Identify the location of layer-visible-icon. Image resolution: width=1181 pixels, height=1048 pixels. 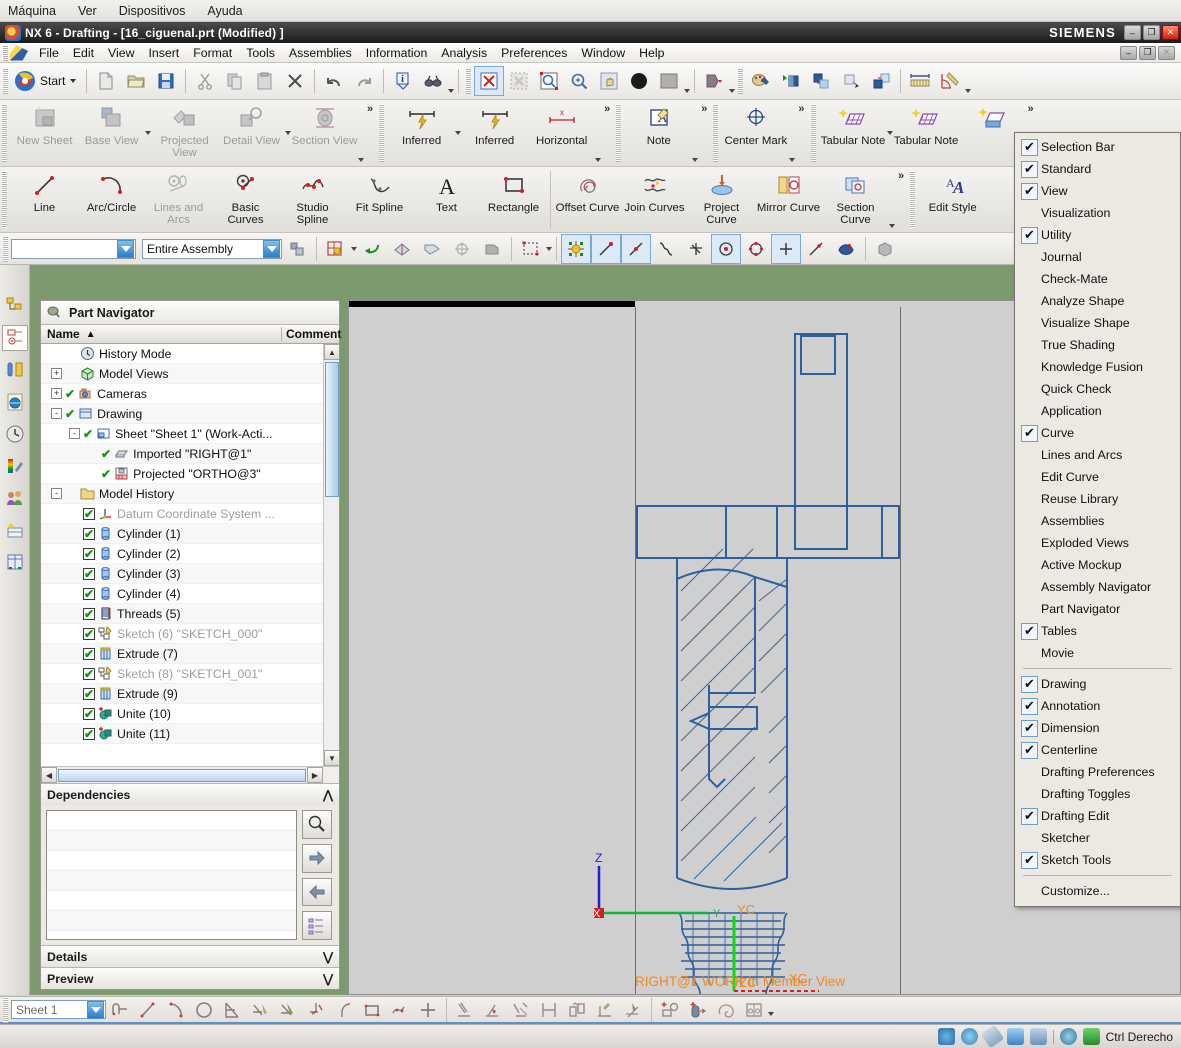
(791, 81).